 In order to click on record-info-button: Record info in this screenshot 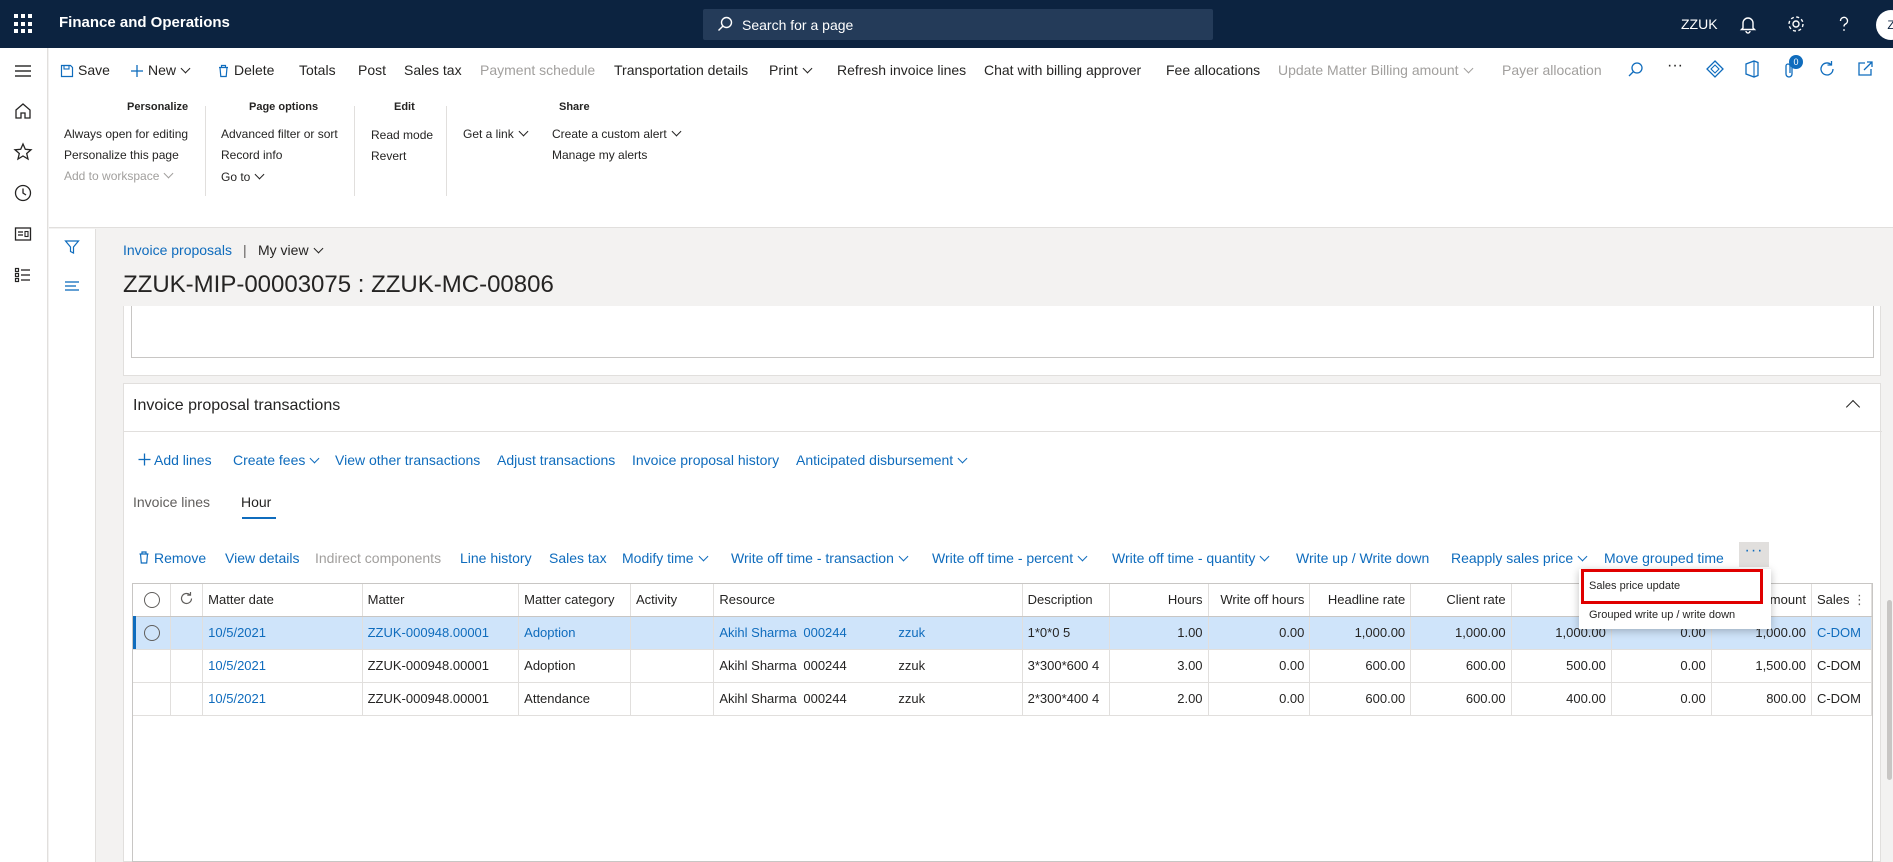, I will do `click(251, 155)`.